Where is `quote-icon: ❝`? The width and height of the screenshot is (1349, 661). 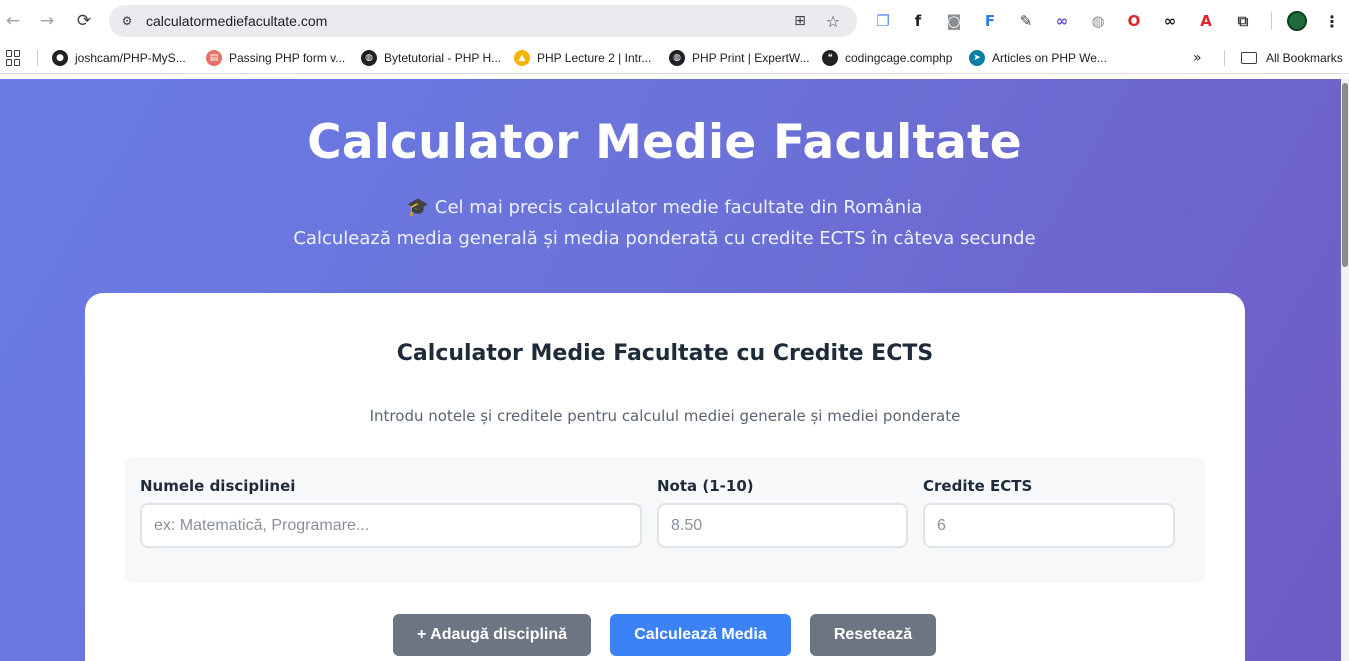
quote-icon: ❝ is located at coordinates (830, 58).